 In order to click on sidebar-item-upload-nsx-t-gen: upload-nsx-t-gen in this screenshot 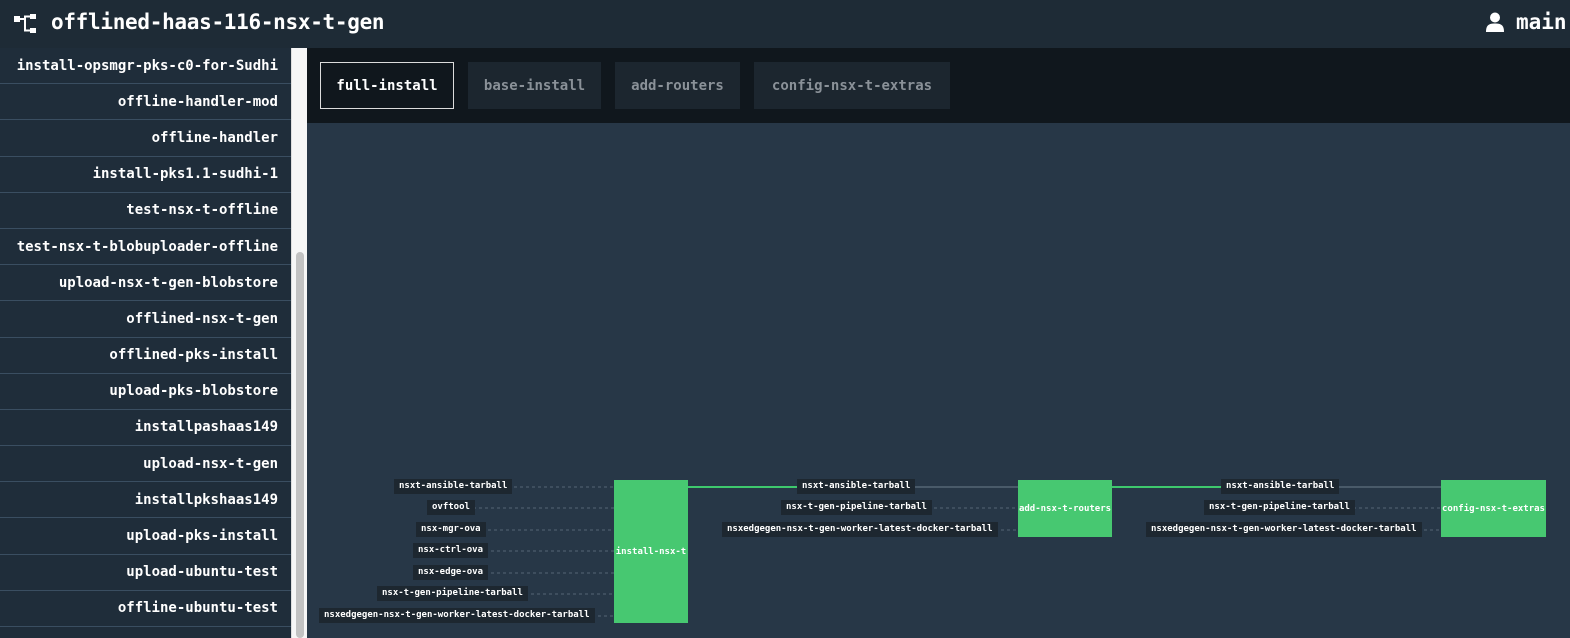, I will do `click(145, 464)`.